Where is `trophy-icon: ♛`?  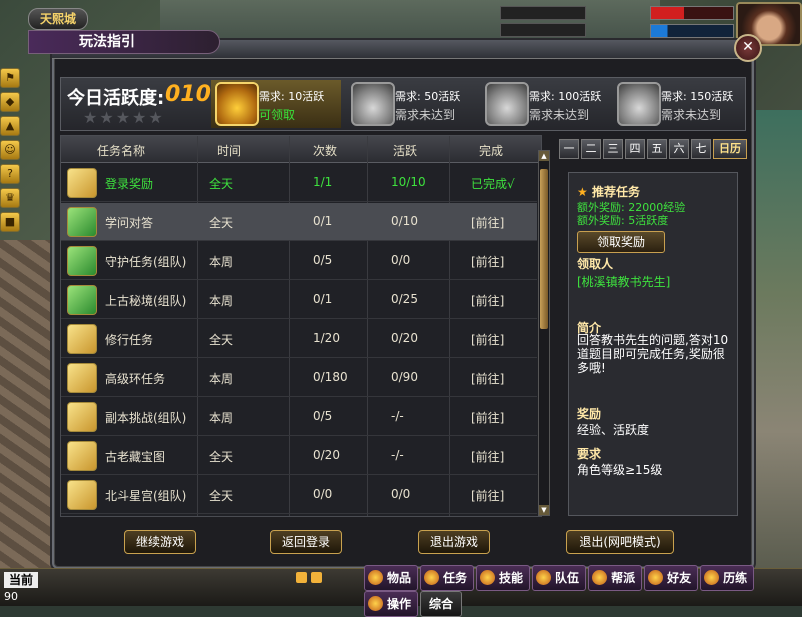
trophy-icon: ♛ is located at coordinates (10, 198).